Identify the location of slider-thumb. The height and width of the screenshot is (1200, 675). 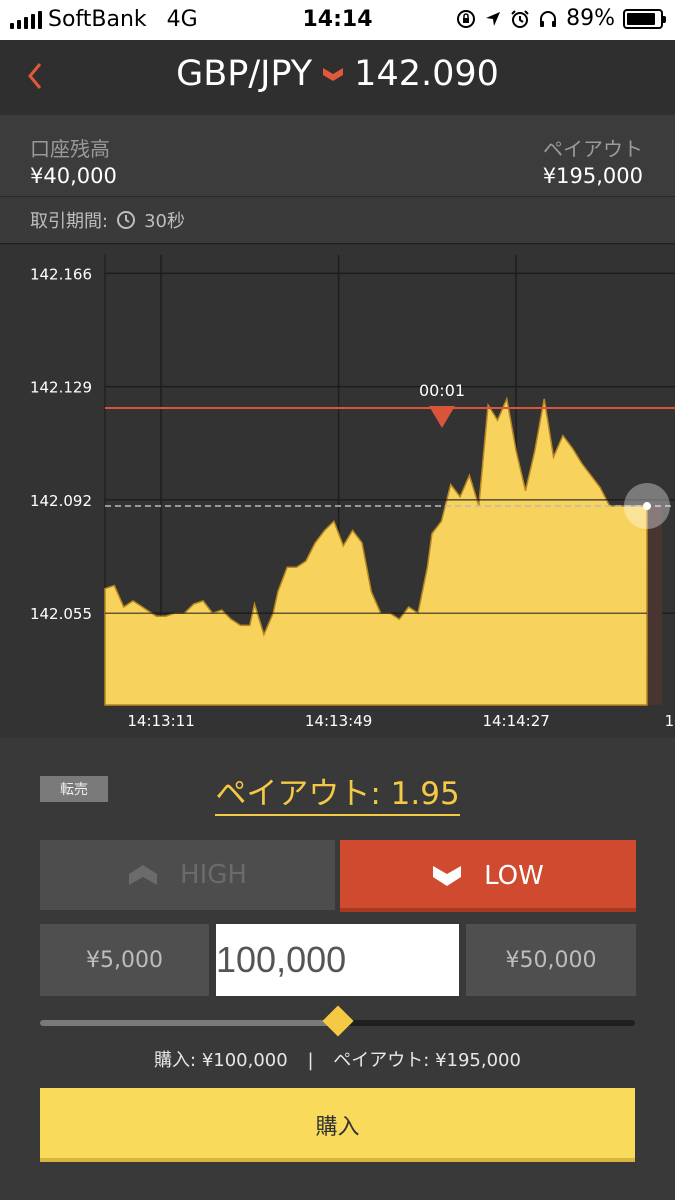
(337, 1021).